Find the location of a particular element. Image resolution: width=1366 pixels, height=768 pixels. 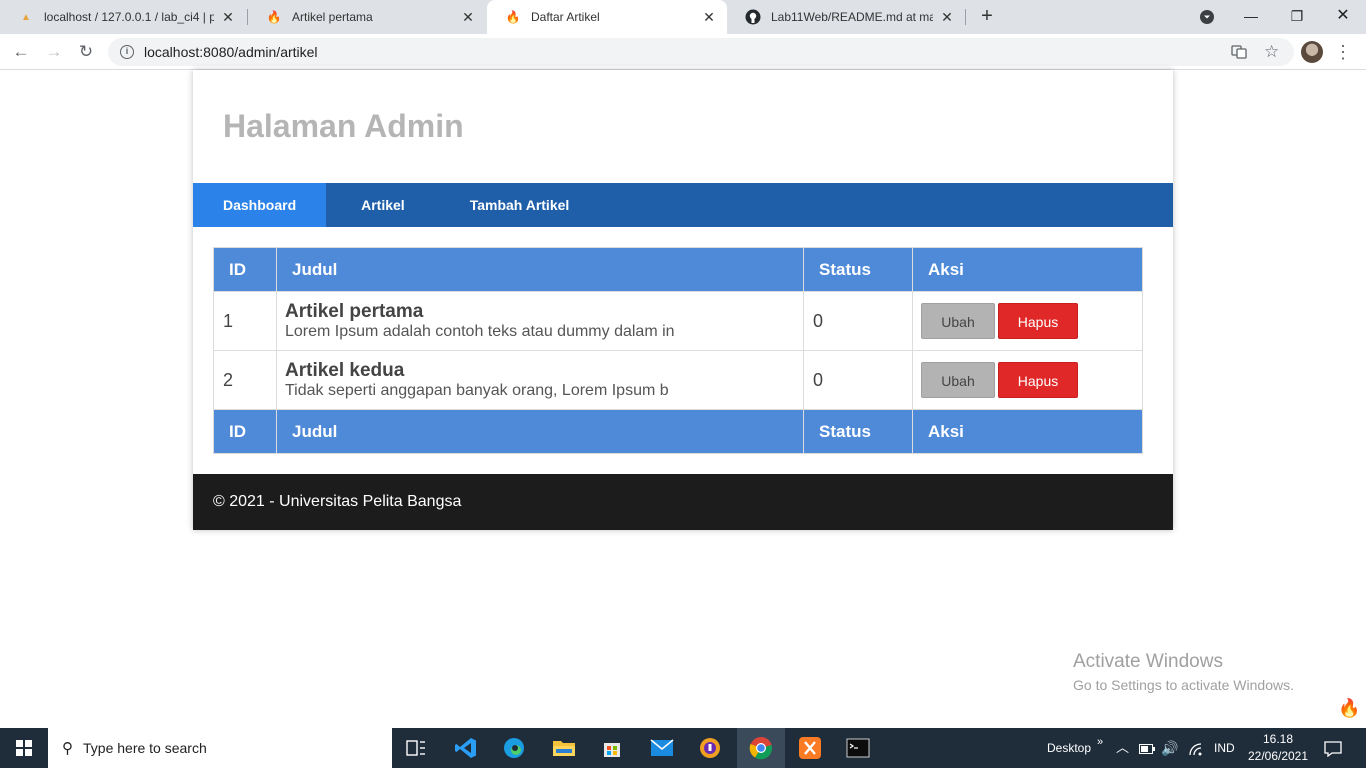

footer-judul: Judul is located at coordinates (540, 431).